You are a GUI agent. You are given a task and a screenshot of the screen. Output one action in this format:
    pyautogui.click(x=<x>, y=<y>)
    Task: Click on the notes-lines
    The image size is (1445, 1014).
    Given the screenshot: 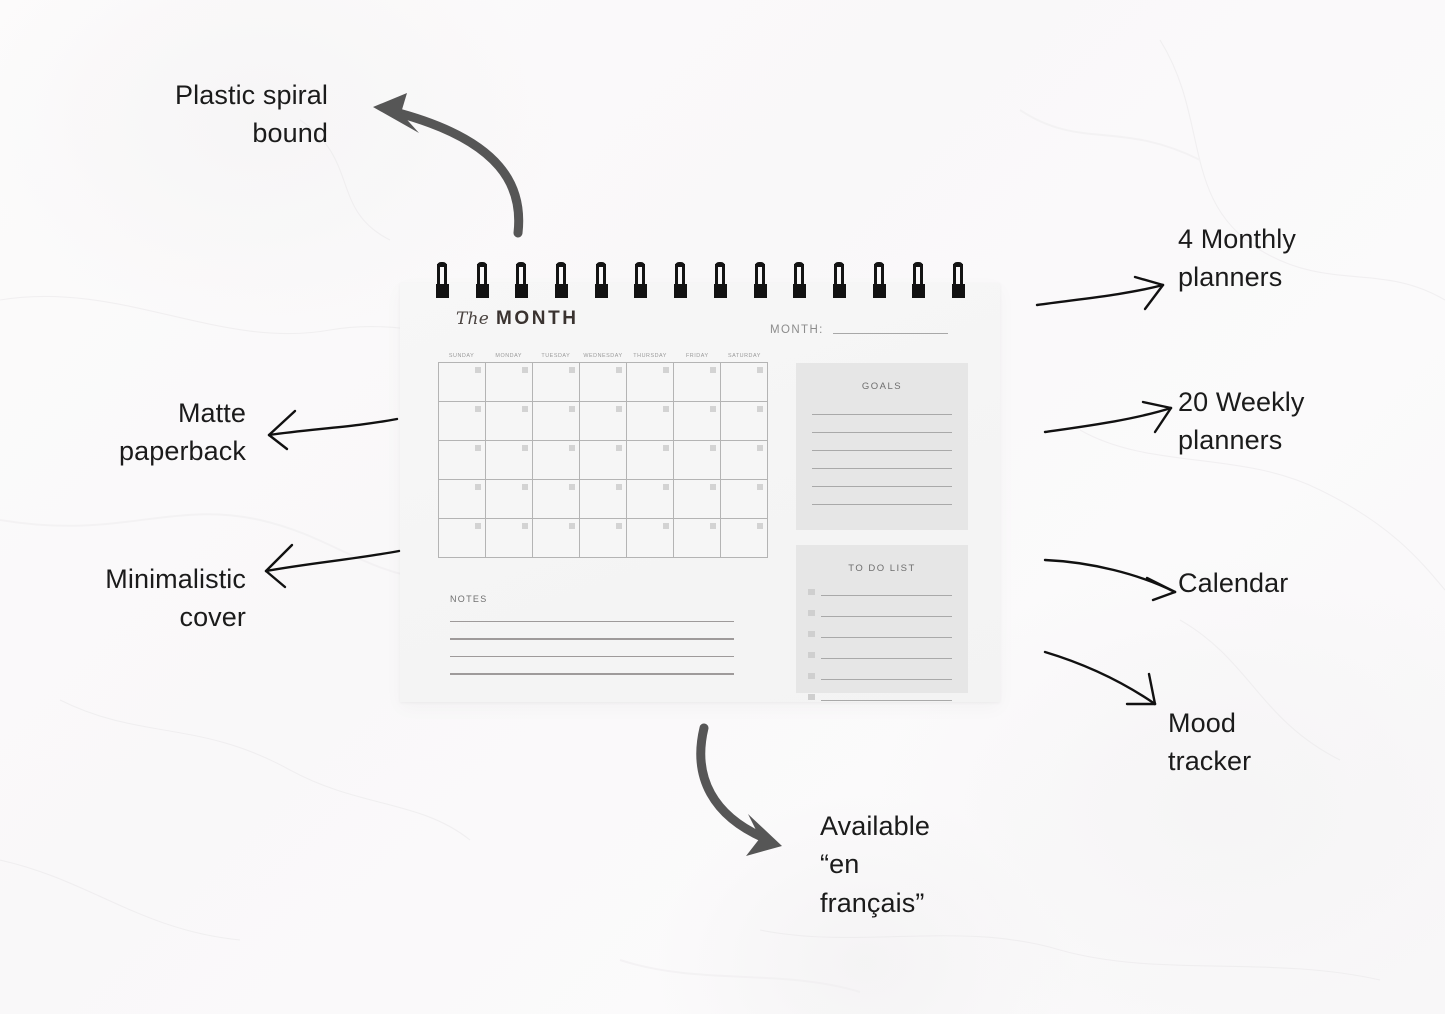 What is the action you would take?
    pyautogui.click(x=592, y=648)
    